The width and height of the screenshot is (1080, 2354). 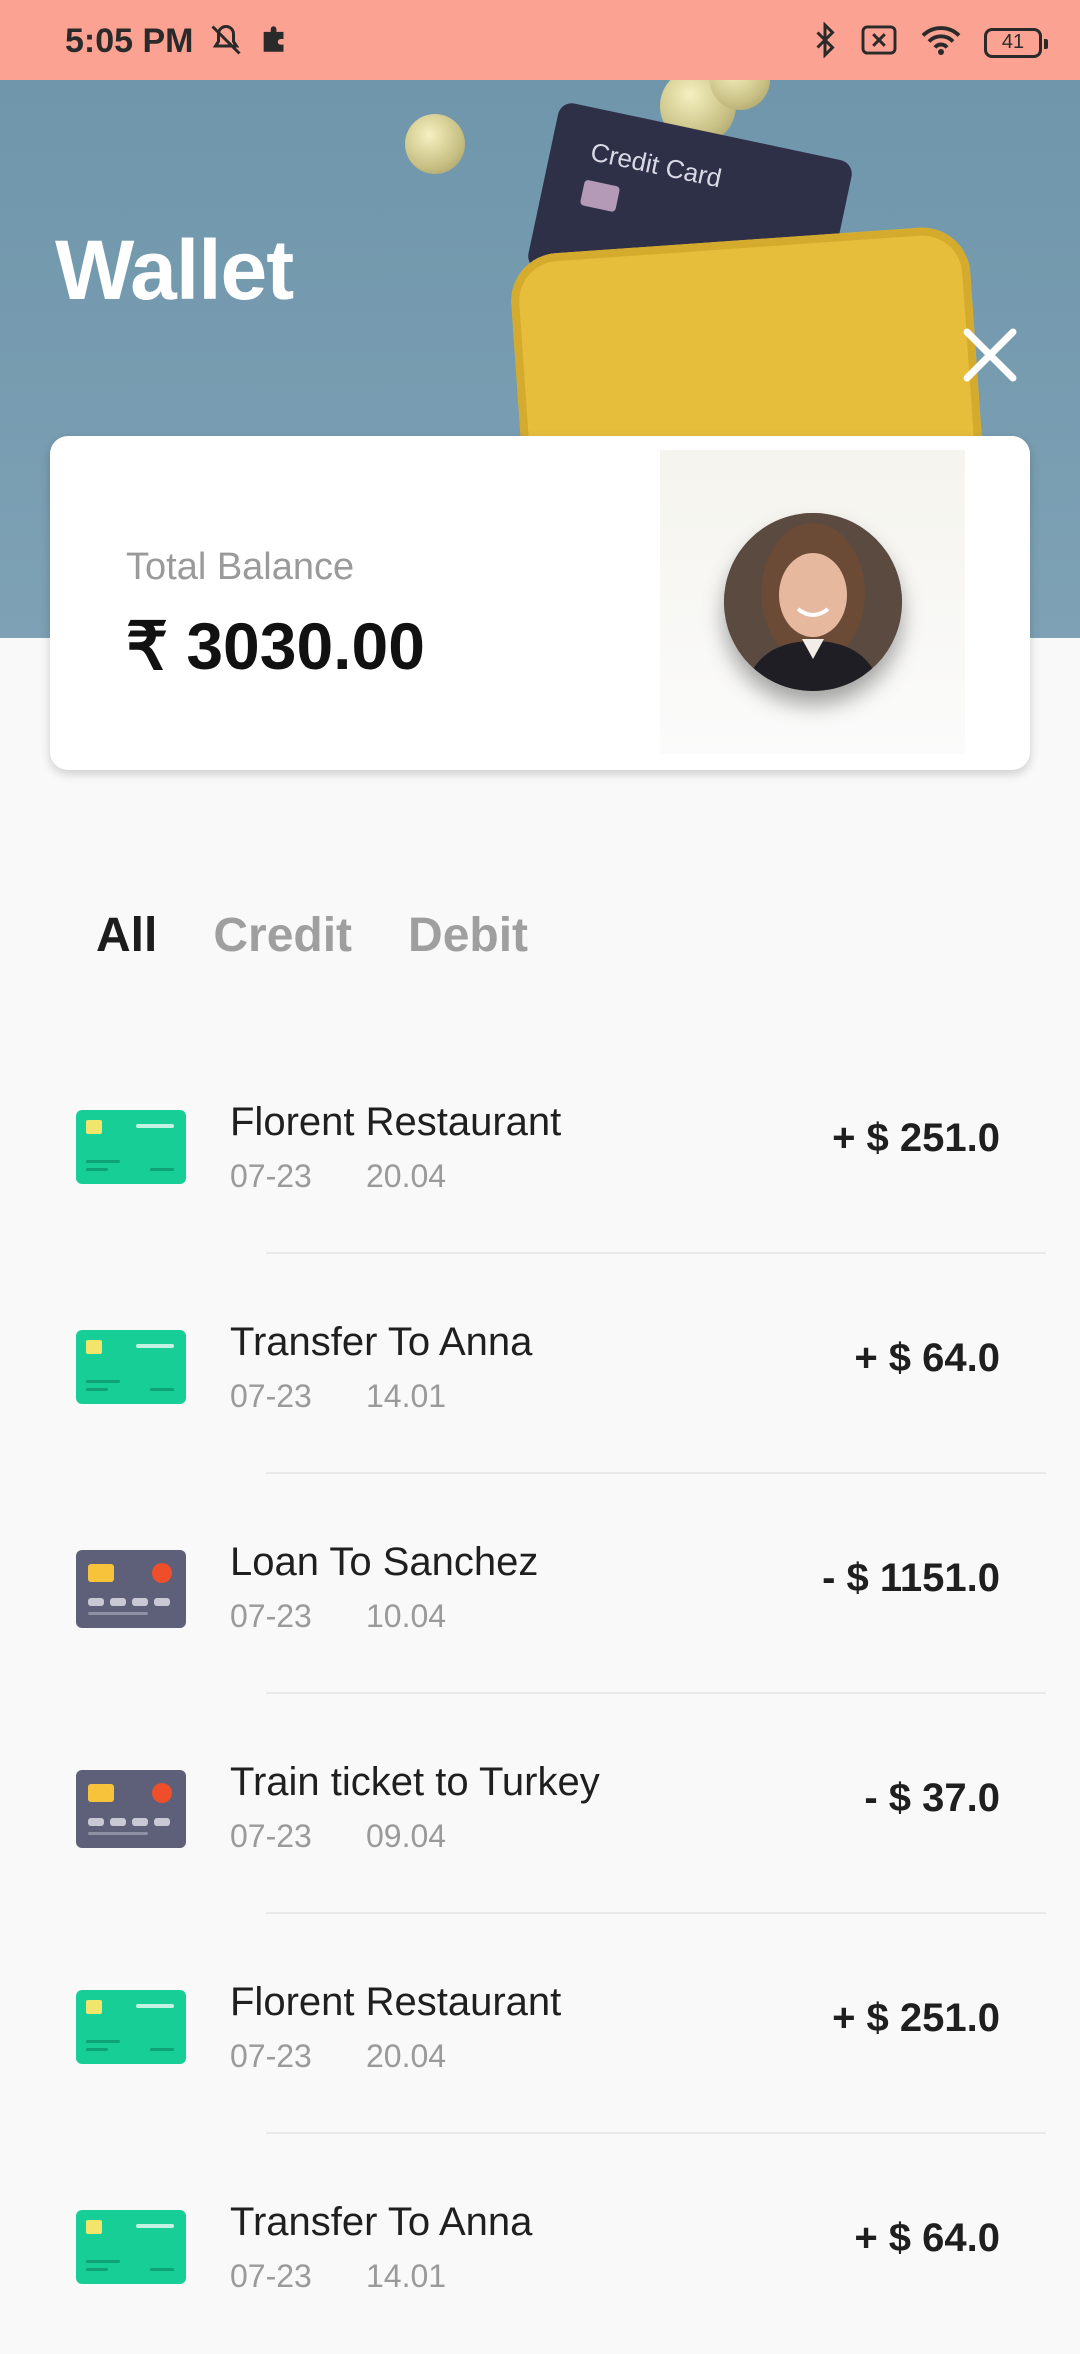 I want to click on bluetooth-icon, so click(x=825, y=42).